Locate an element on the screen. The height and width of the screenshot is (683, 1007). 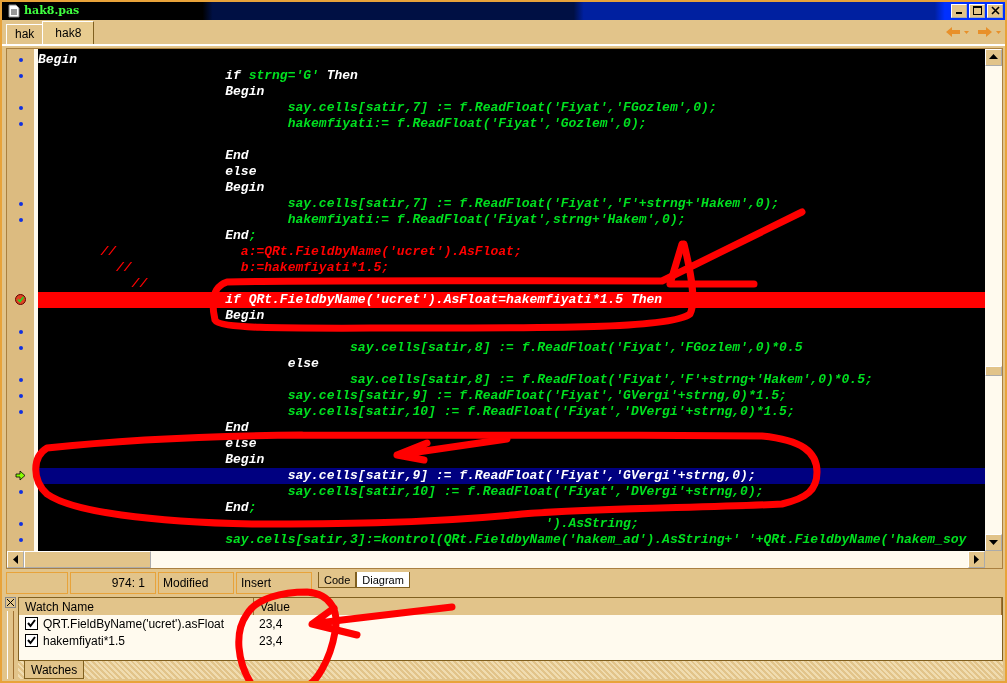
vertical-scrollbar is located at coordinates (993, 300).